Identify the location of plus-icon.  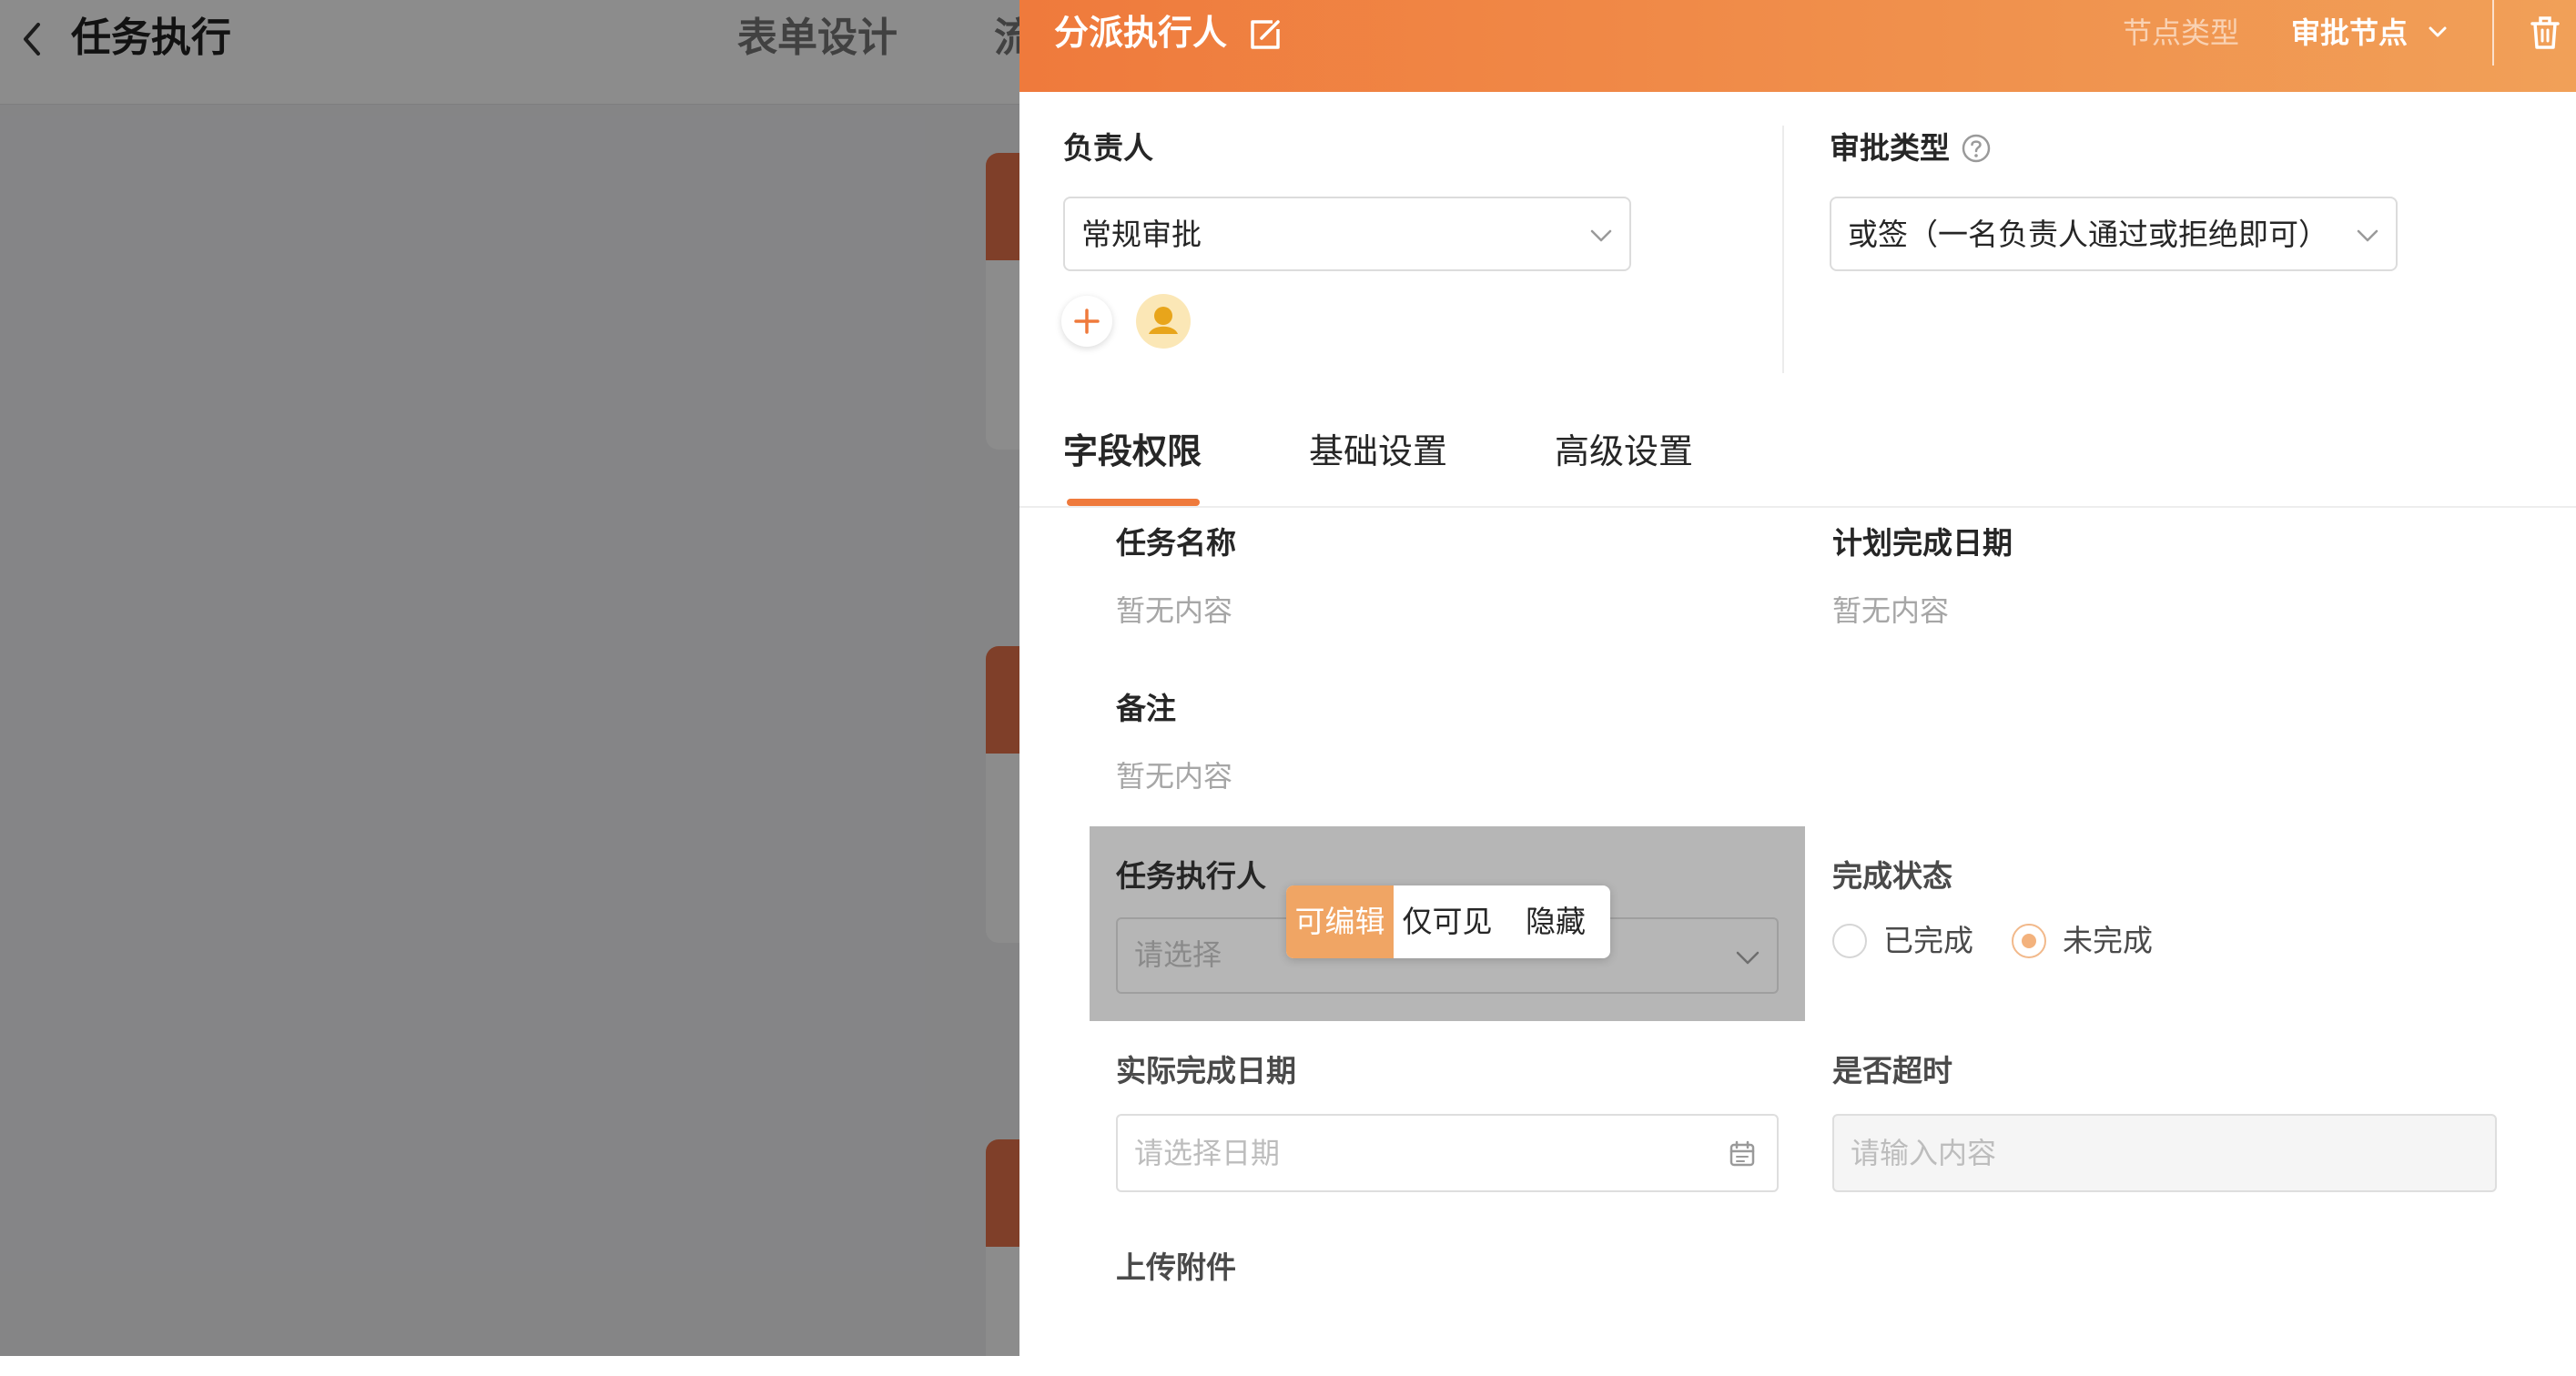
(1087, 321).